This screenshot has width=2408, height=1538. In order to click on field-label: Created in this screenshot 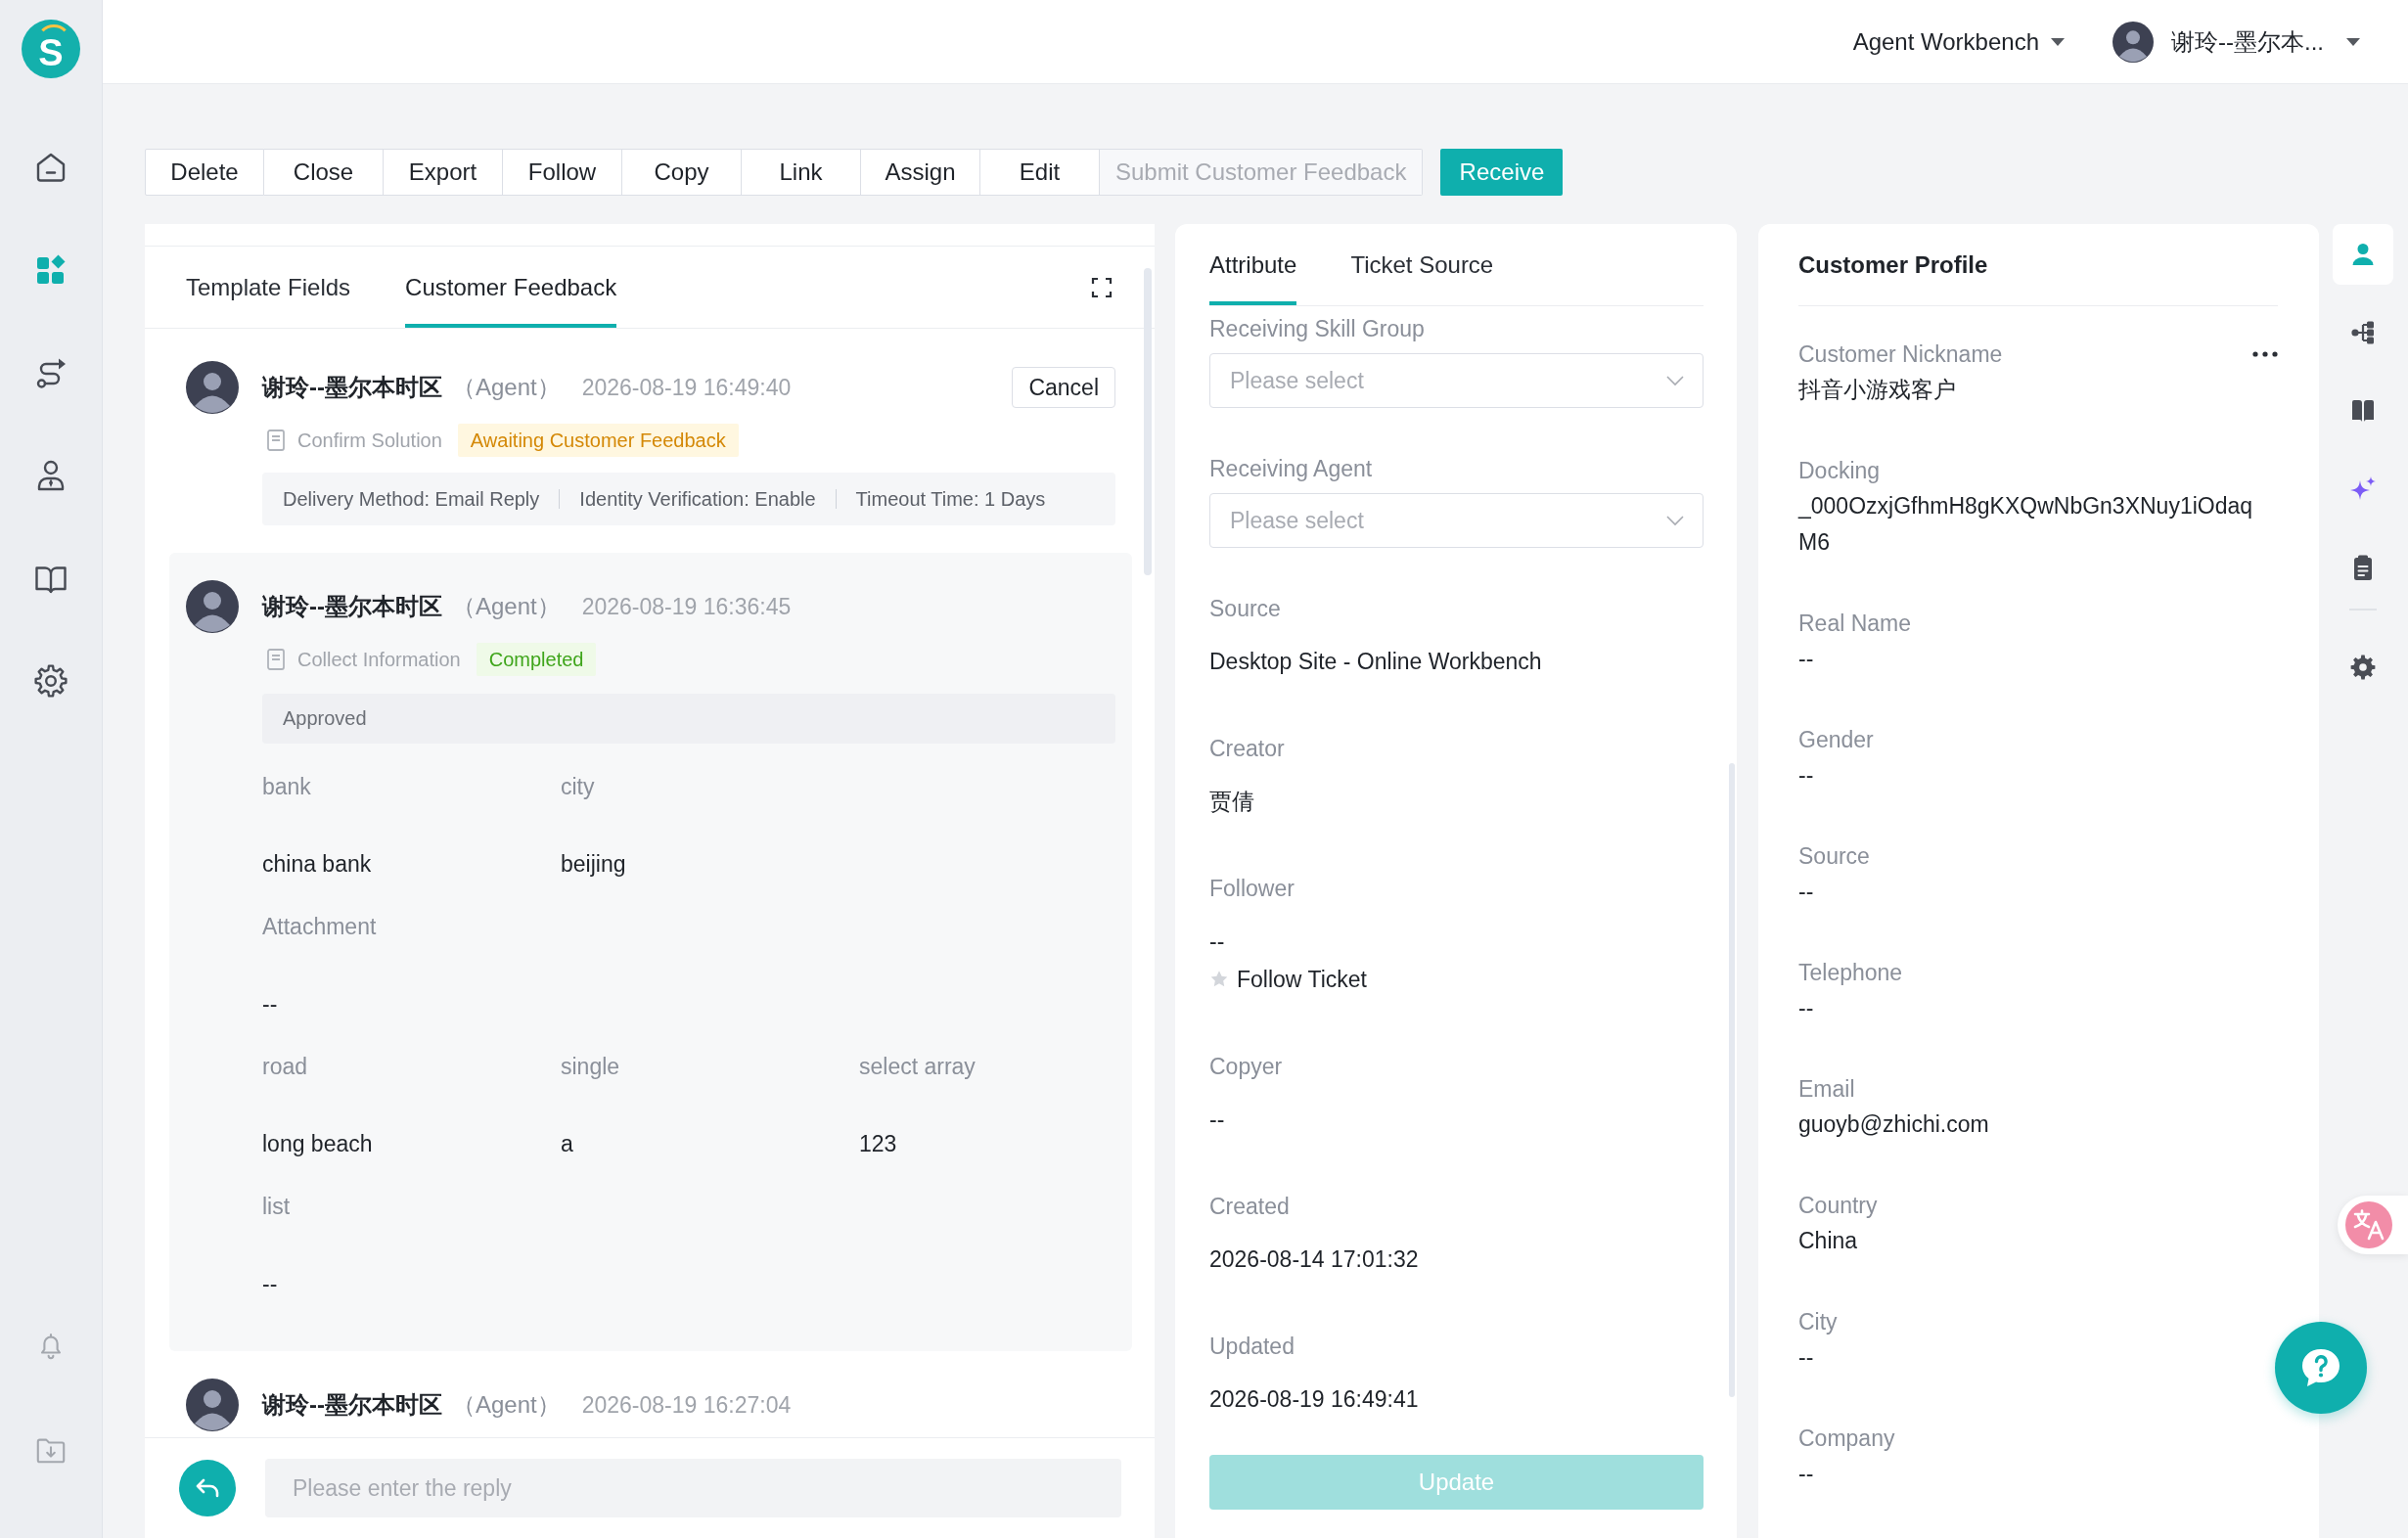, I will do `click(1249, 1207)`.